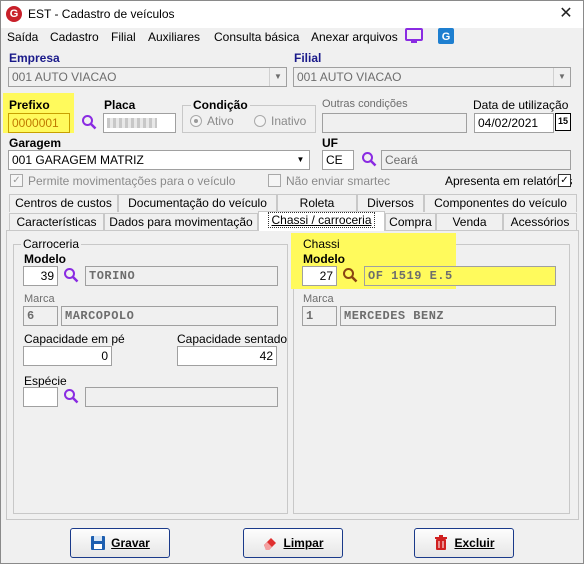  Describe the element at coordinates (500, 203) in the screenshot. I see `tab-componentes-do-veiculo: Componentes do veículo` at that location.